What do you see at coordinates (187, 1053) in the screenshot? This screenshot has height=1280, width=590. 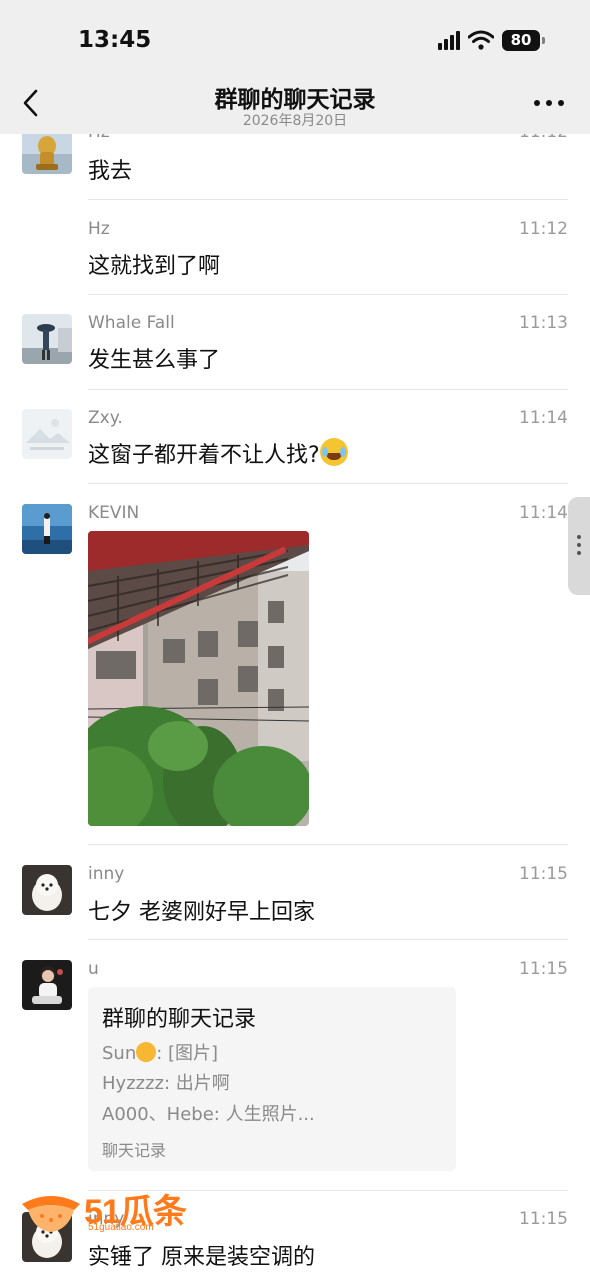 I see `chat-record-line-rest: : [图片]` at bounding box center [187, 1053].